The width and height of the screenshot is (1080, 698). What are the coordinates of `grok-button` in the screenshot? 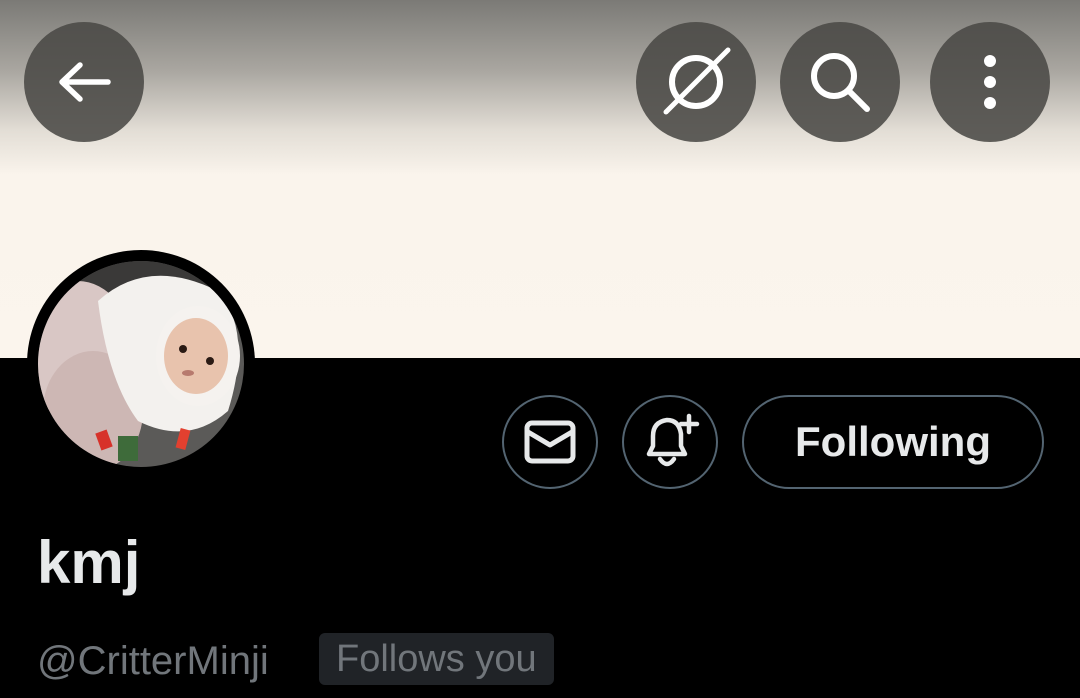 It's located at (696, 82).